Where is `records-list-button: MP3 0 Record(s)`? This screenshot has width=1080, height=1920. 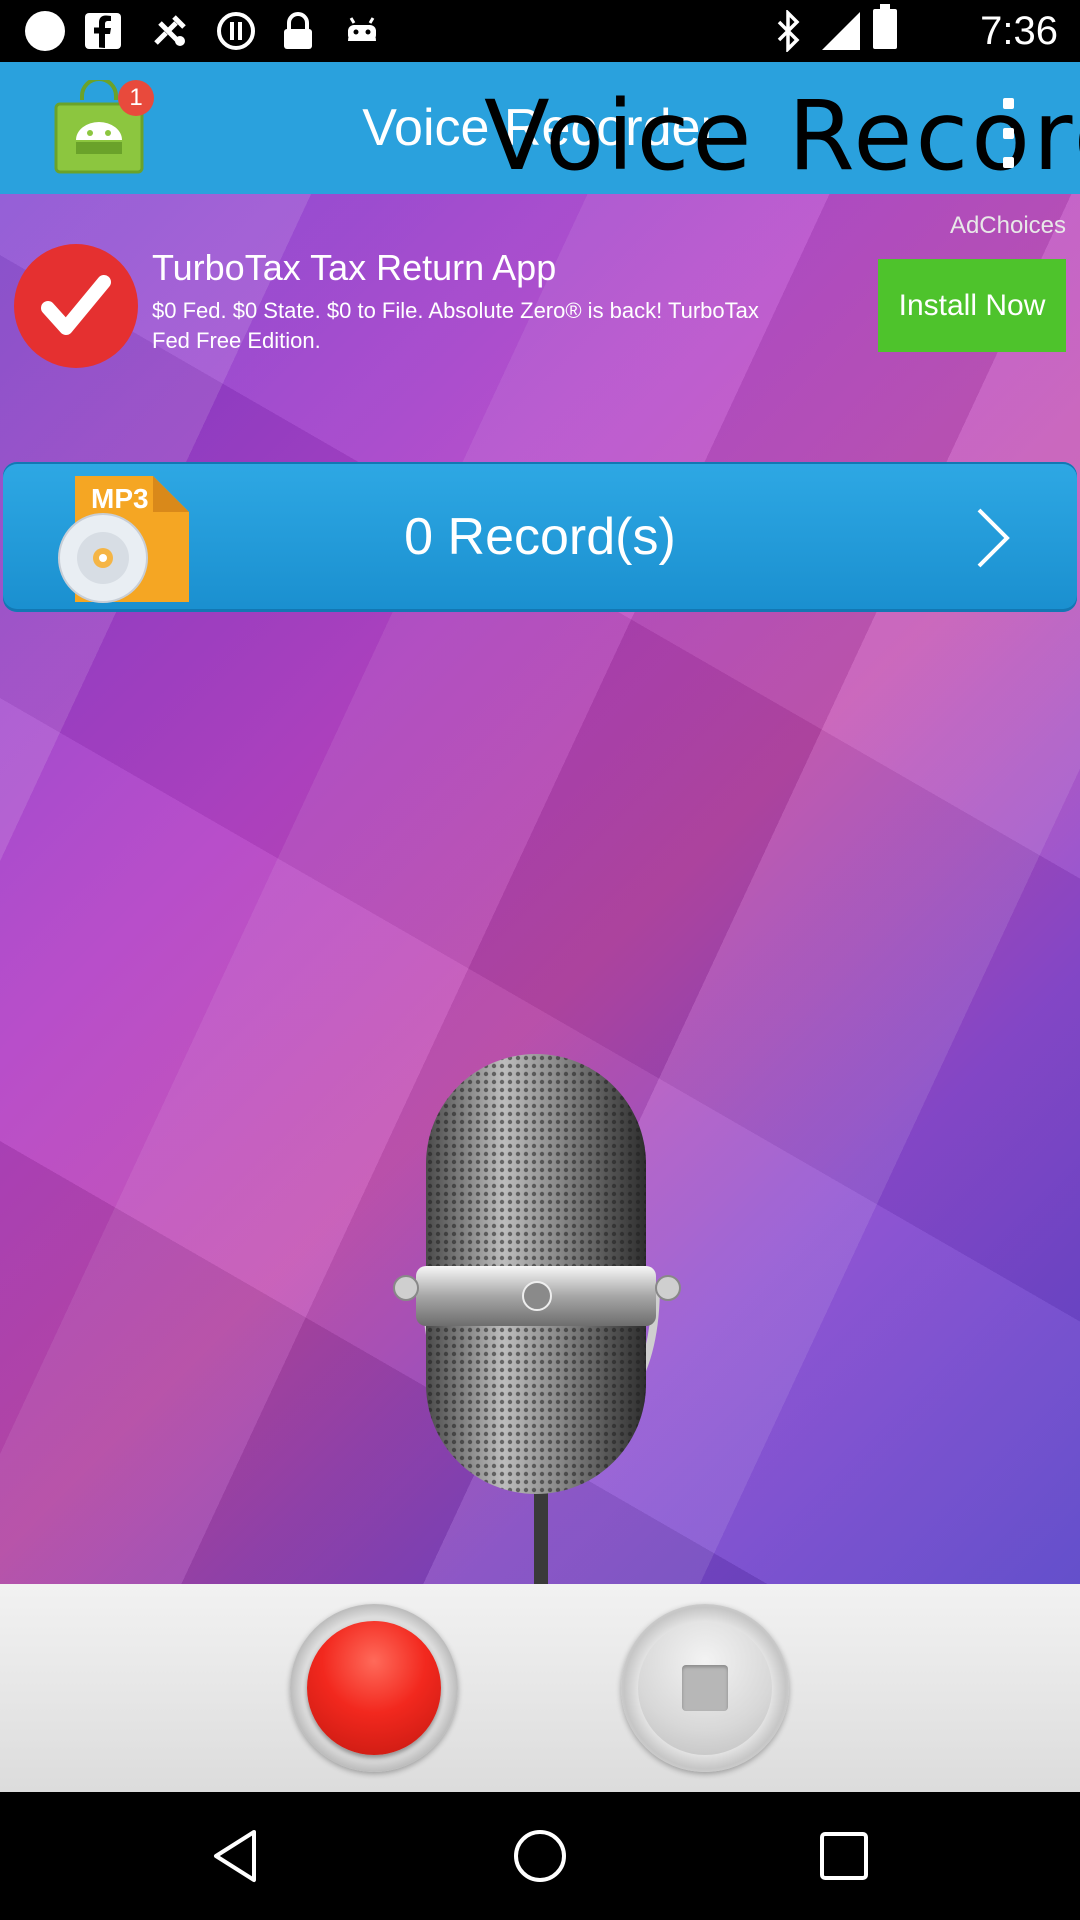 records-list-button: MP3 0 Record(s) is located at coordinates (540, 537).